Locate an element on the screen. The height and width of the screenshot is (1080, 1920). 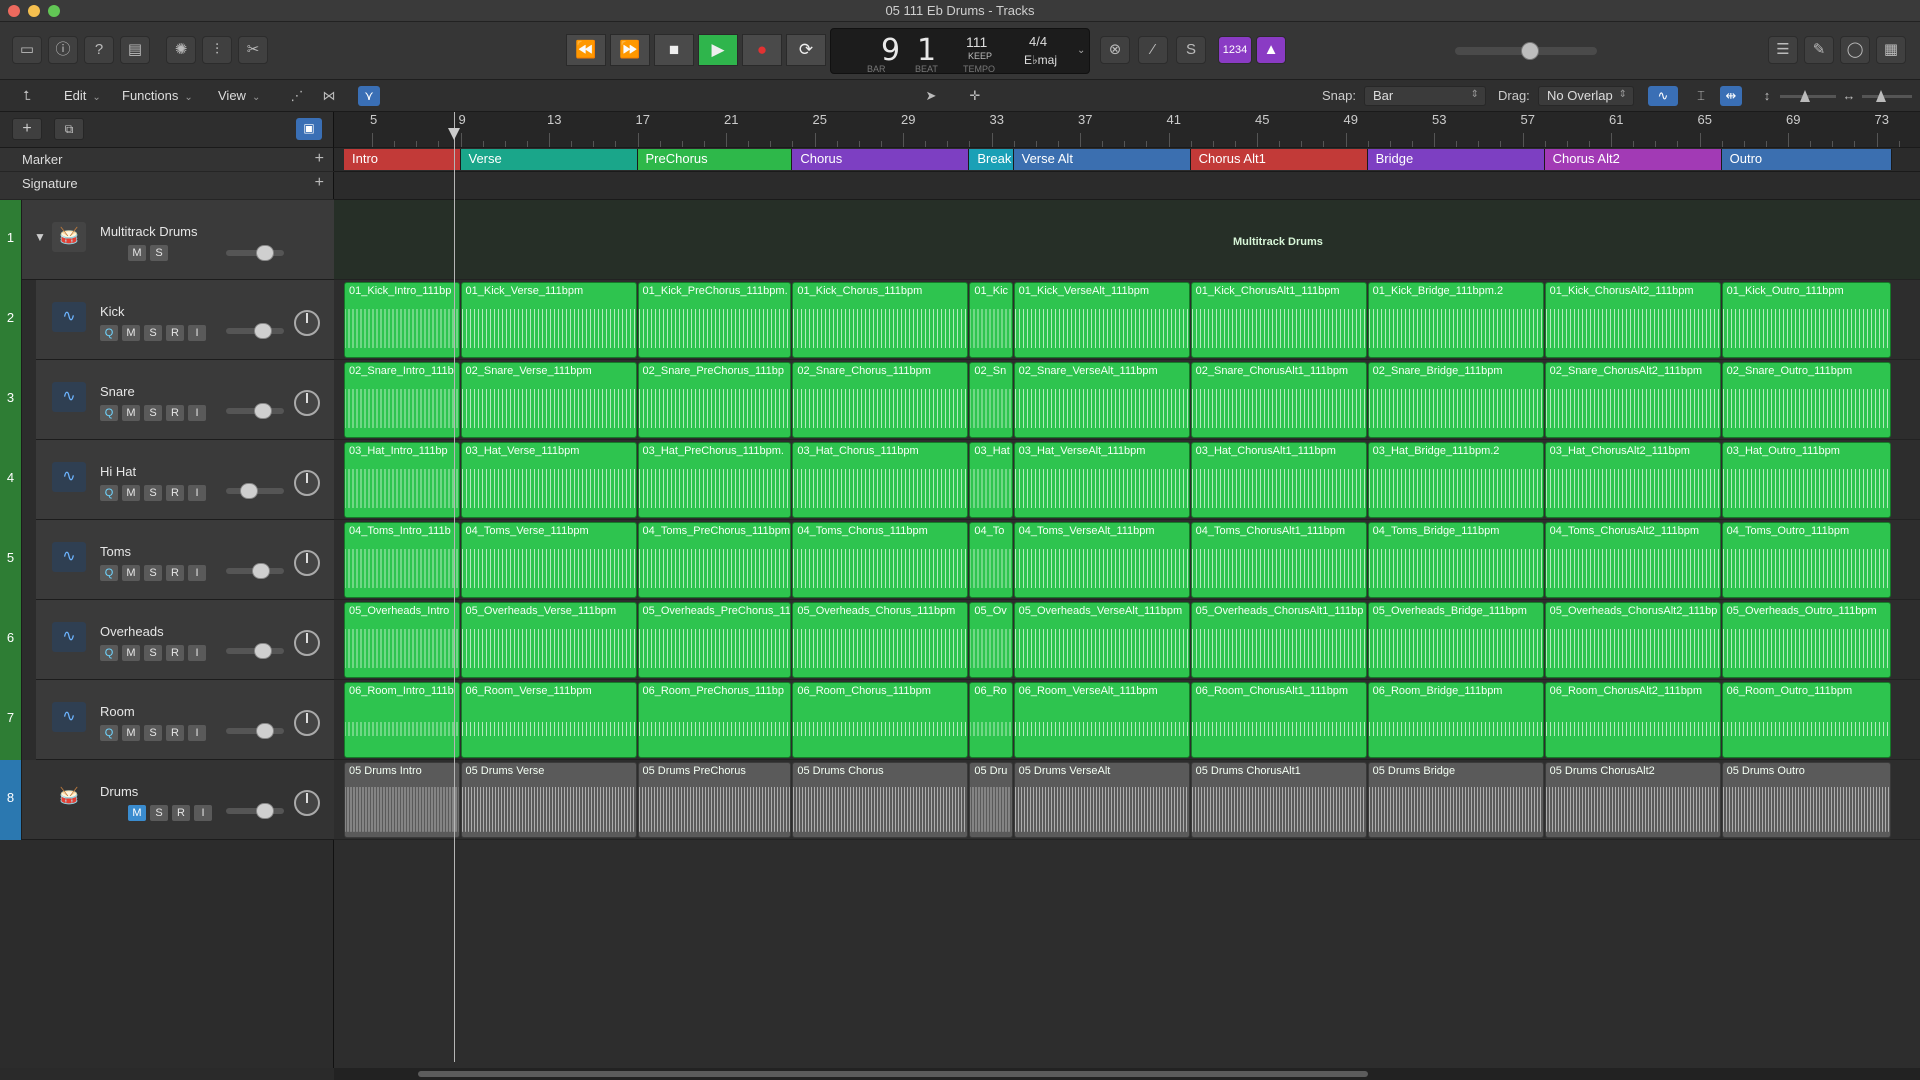
flex-icon: ⋈ is located at coordinates (329, 96).